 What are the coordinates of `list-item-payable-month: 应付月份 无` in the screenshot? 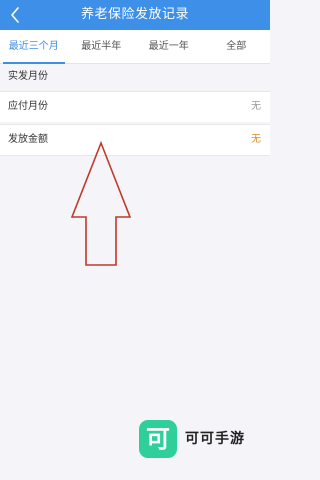 It's located at (135, 106).